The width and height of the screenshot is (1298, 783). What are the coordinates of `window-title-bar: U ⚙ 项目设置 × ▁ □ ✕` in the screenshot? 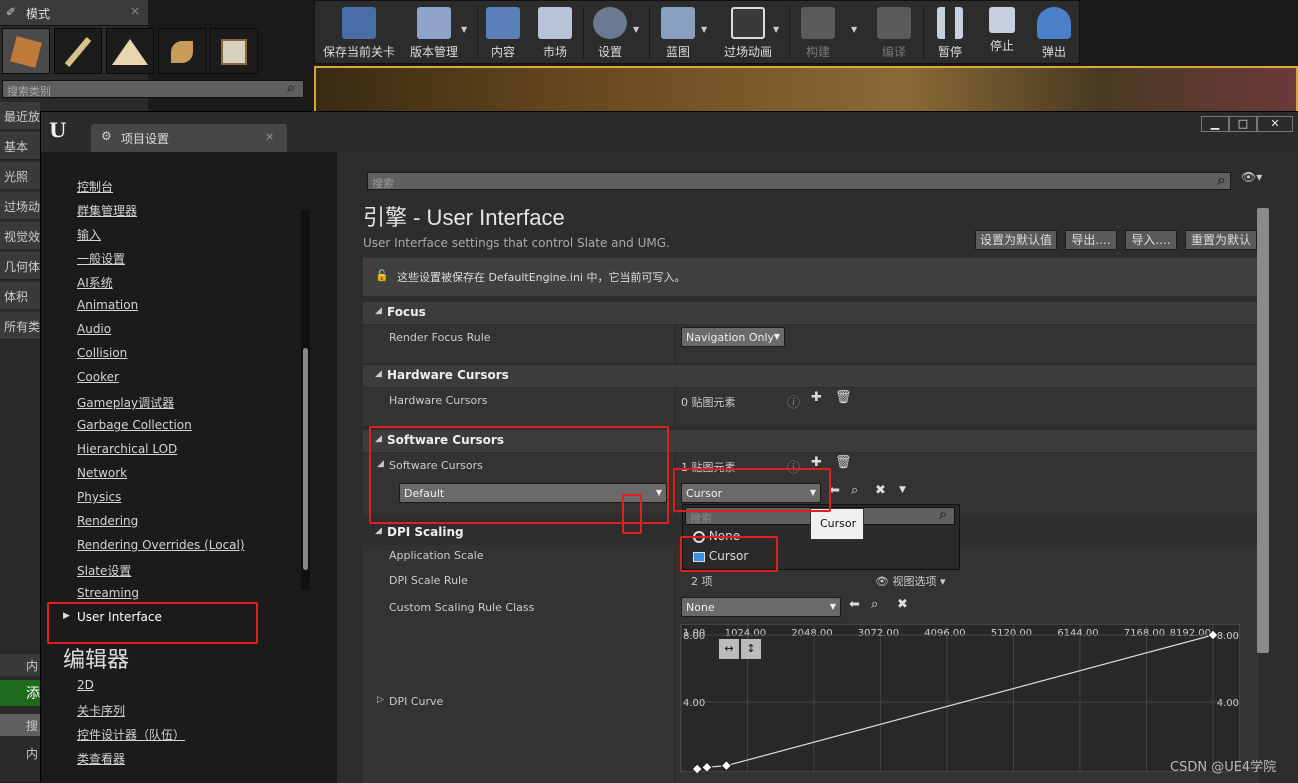 It's located at (669, 132).